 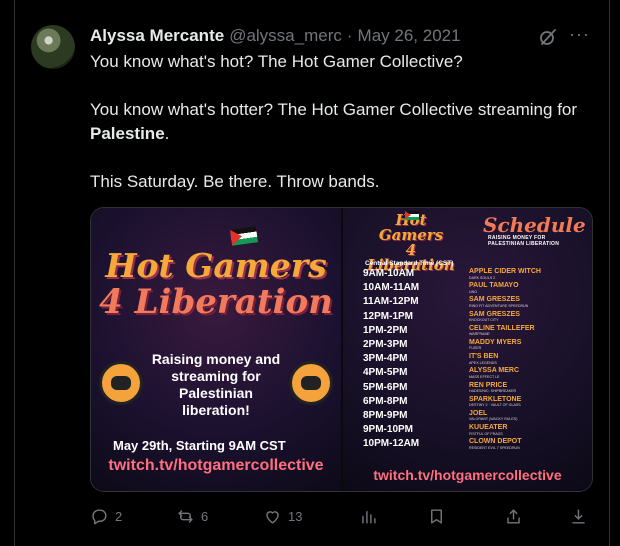 What do you see at coordinates (157, 36) in the screenshot?
I see `author-name: Alyssa Mercante` at bounding box center [157, 36].